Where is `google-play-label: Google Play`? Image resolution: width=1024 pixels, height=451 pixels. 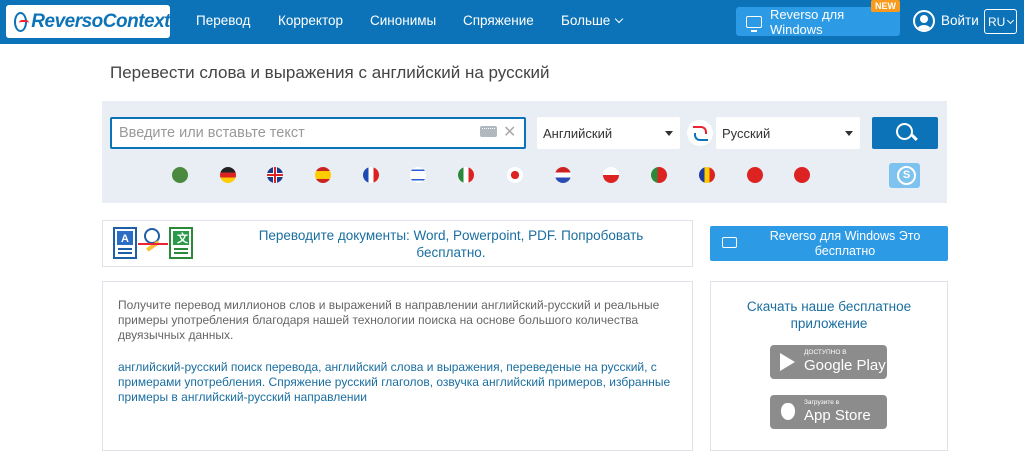 google-play-label: Google Play is located at coordinates (845, 365).